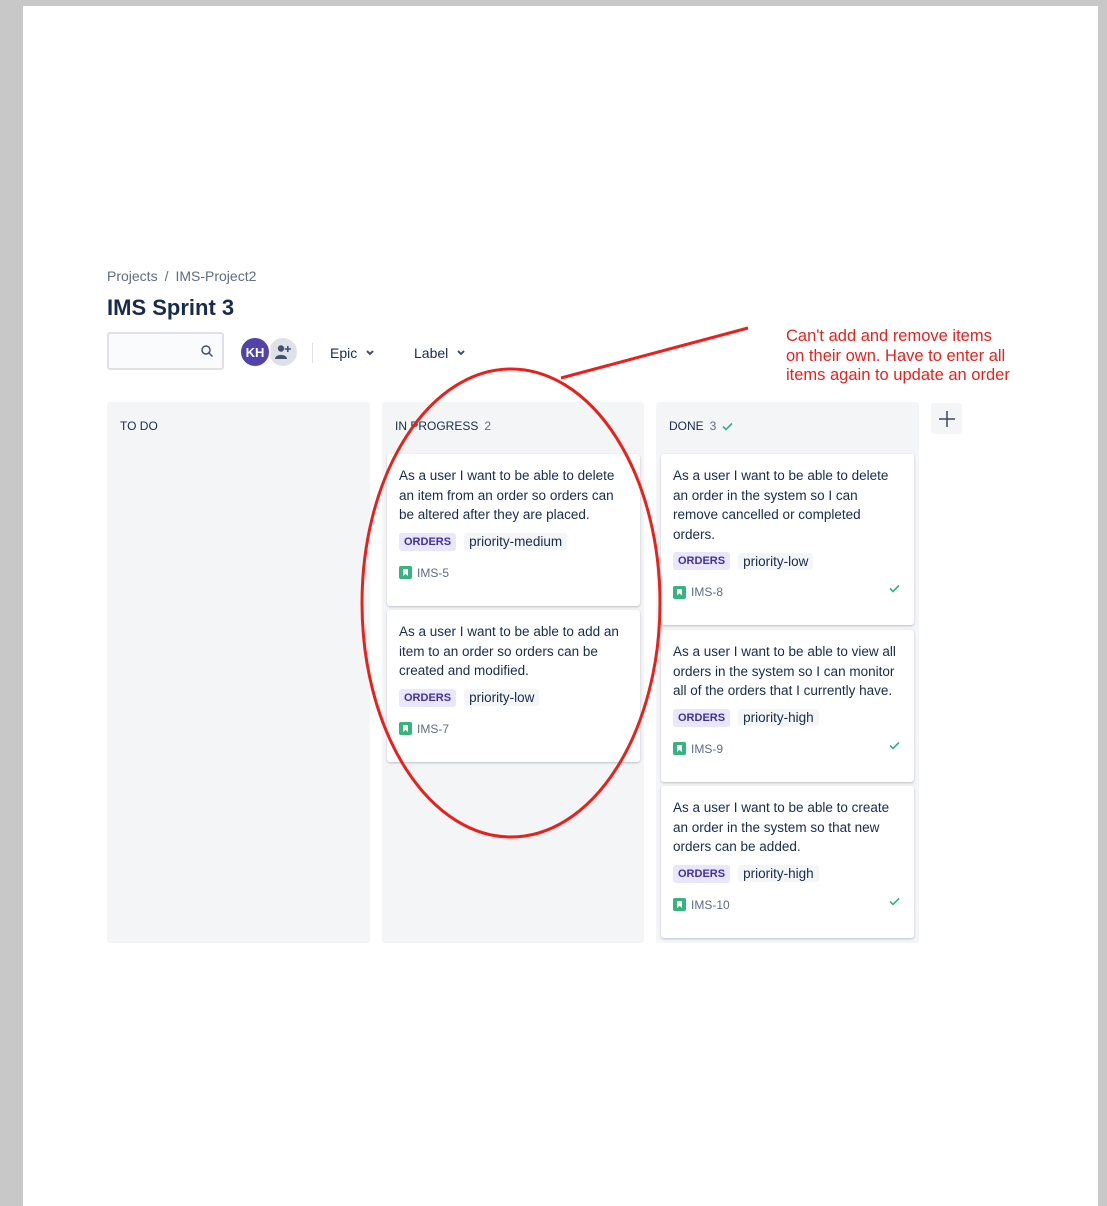  I want to click on epic-filter-dropdown: Epic, so click(352, 353).